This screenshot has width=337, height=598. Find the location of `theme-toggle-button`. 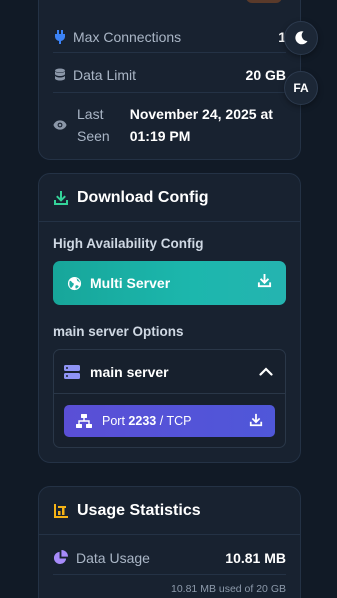

theme-toggle-button is located at coordinates (301, 38).